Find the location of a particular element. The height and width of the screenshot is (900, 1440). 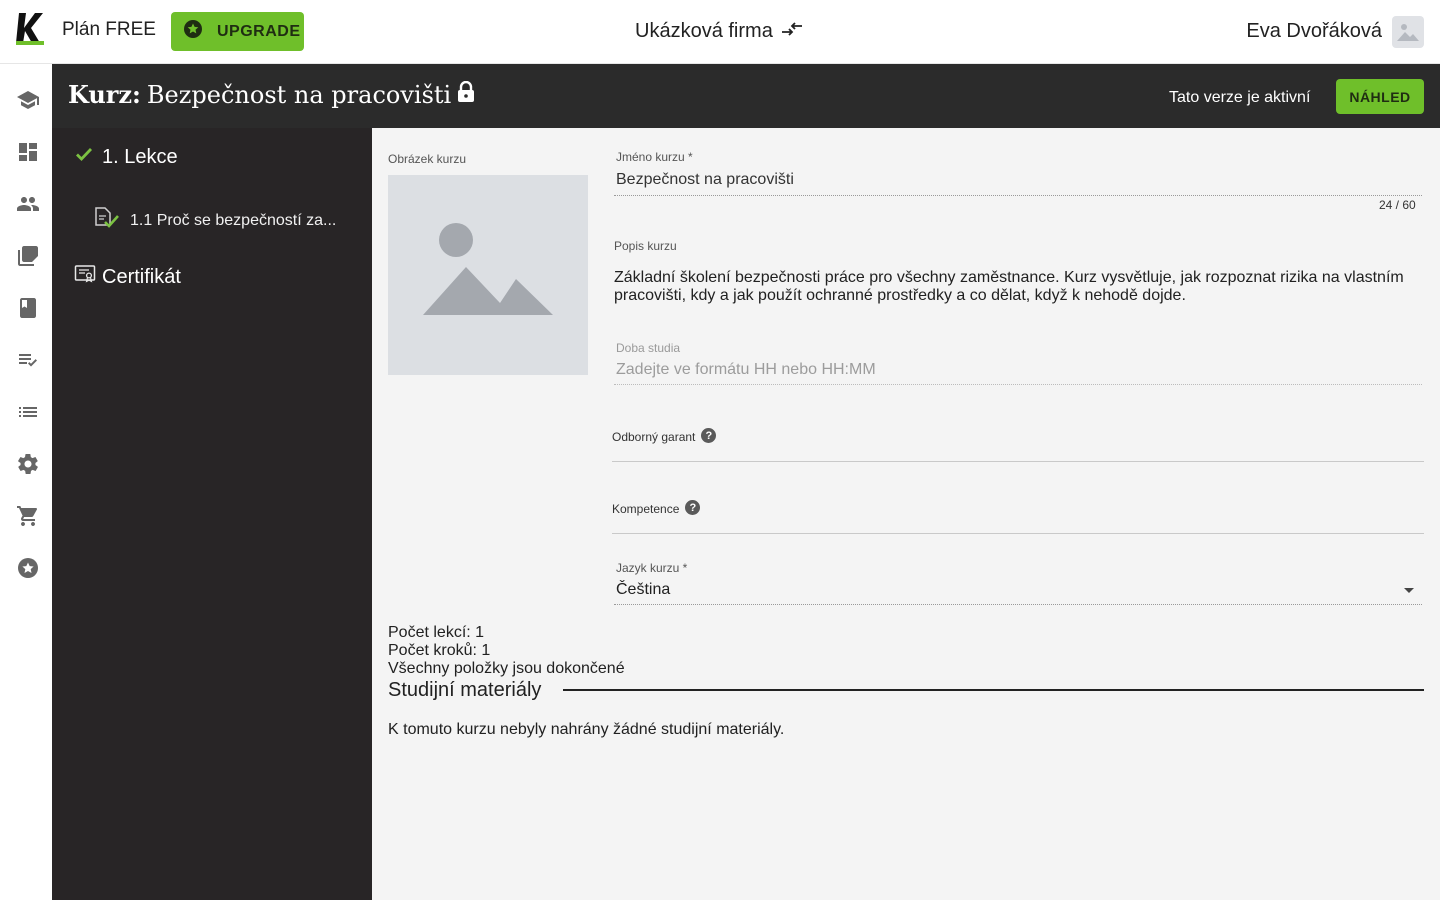

library-icon is located at coordinates (28, 256).